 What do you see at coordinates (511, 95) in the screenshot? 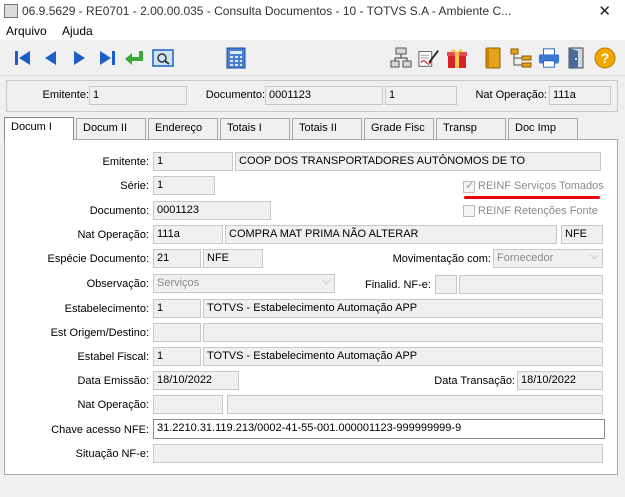
I see `header-natop-label: Nat Operação:` at bounding box center [511, 95].